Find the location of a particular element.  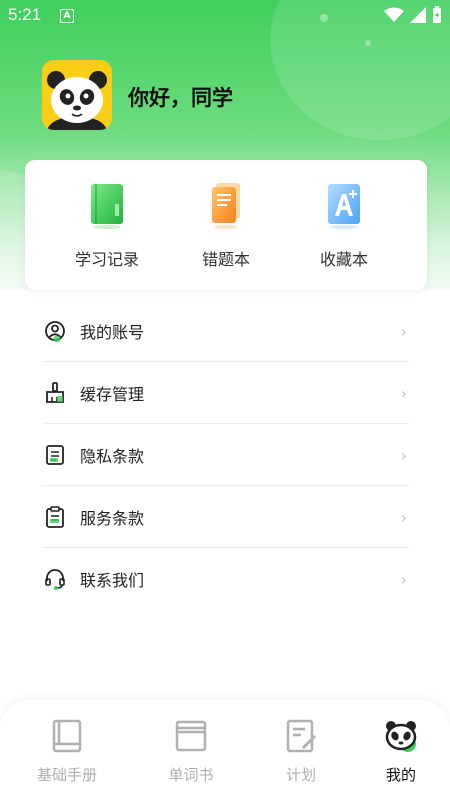

decor-dot is located at coordinates (368, 43).